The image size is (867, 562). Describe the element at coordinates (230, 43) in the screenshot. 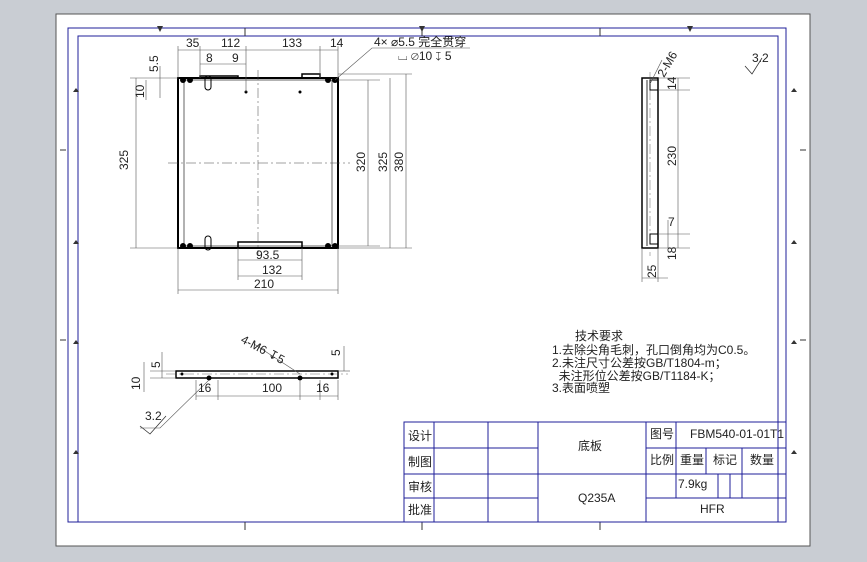

I see `plan-dim-112: 112` at that location.